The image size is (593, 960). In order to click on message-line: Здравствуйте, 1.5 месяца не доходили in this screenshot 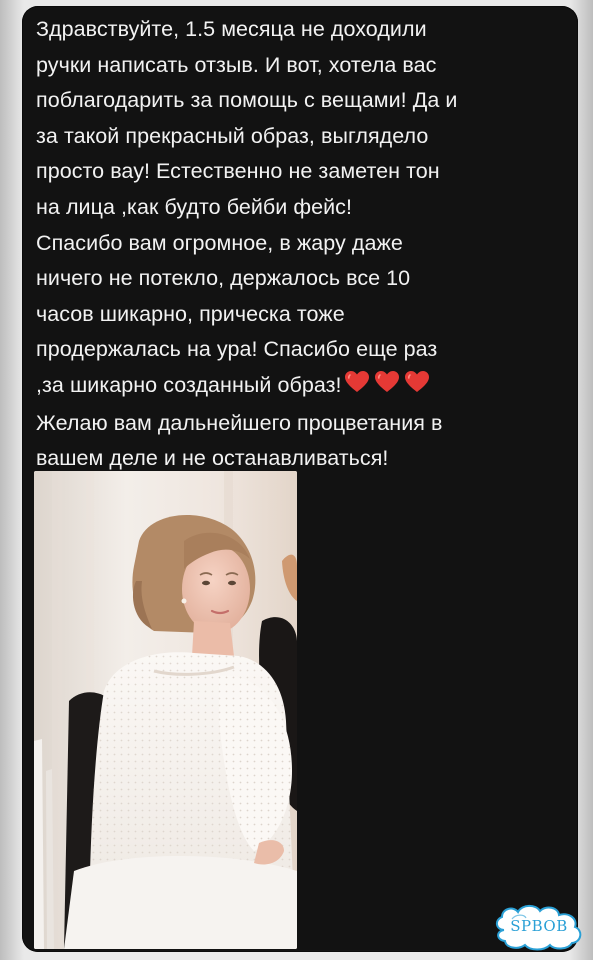, I will do `click(231, 29)`.